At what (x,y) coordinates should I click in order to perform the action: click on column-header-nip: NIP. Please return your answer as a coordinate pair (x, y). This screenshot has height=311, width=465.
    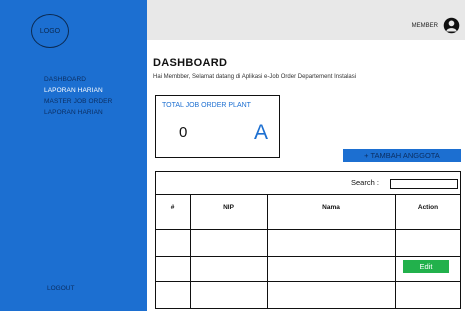
    Looking at the image, I should click on (228, 207).